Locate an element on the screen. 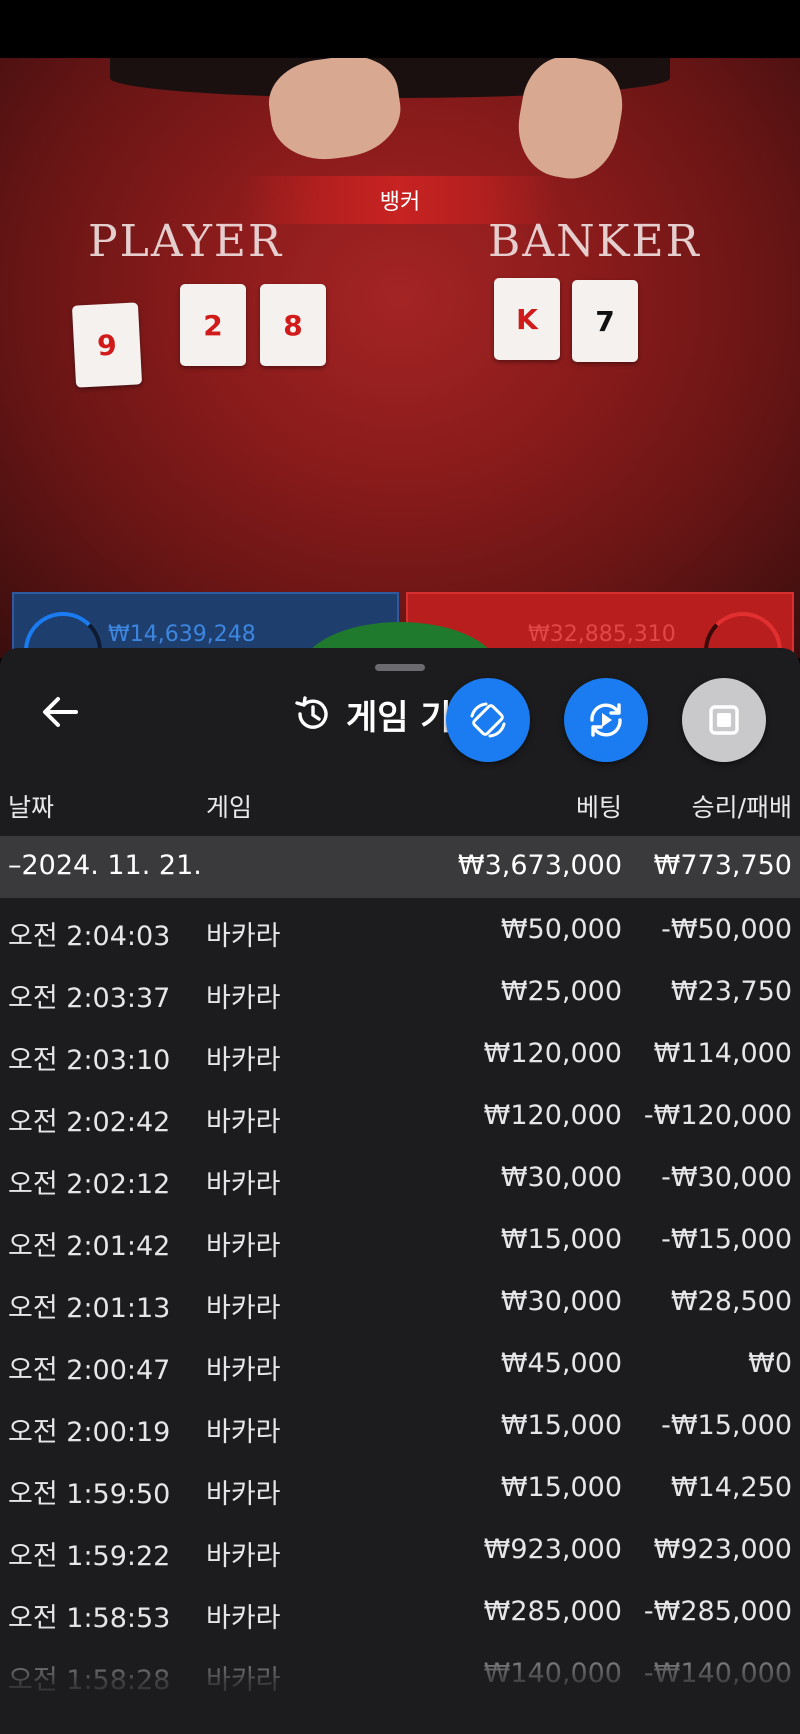  group-bet-total: ₩3,673,000 is located at coordinates (539, 865).